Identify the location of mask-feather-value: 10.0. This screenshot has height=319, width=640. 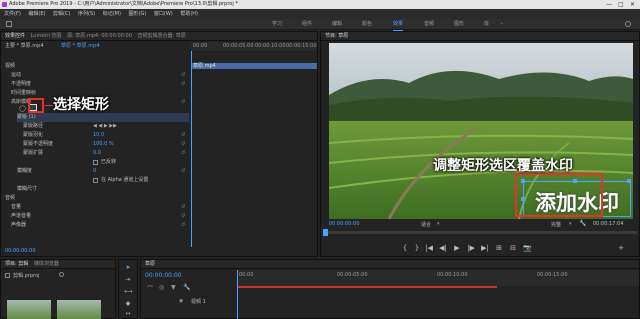
(98, 135).